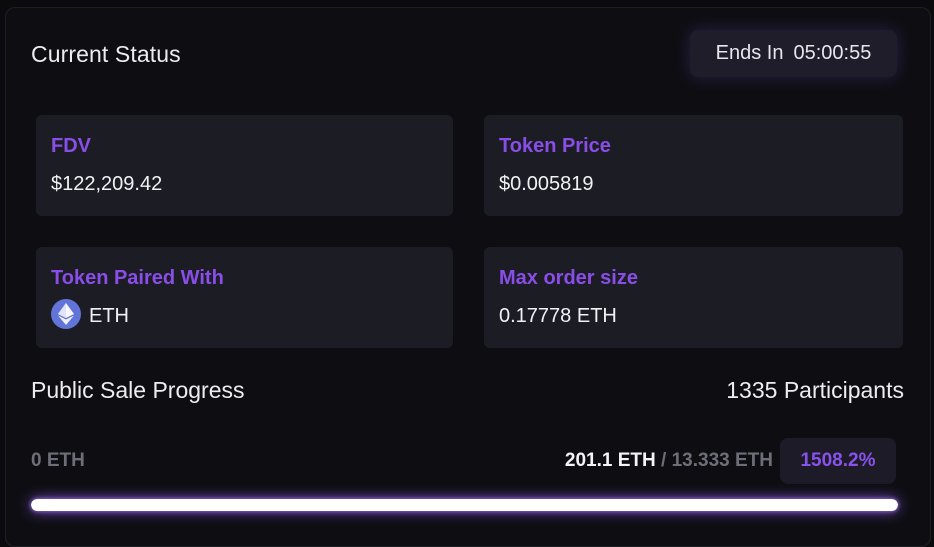  What do you see at coordinates (555, 146) in the screenshot?
I see `token-price-label: Token Price` at bounding box center [555, 146].